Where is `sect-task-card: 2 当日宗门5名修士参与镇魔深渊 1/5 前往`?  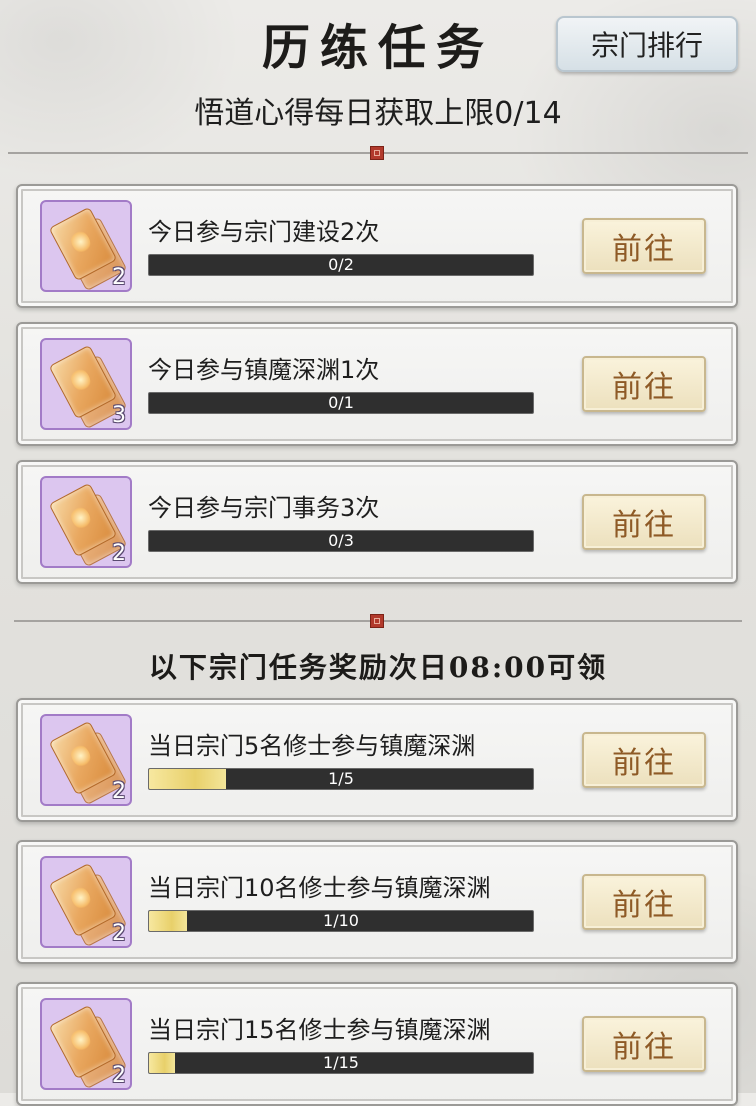 sect-task-card: 2 当日宗门5名修士参与镇魔深渊 1/5 前往 is located at coordinates (377, 760).